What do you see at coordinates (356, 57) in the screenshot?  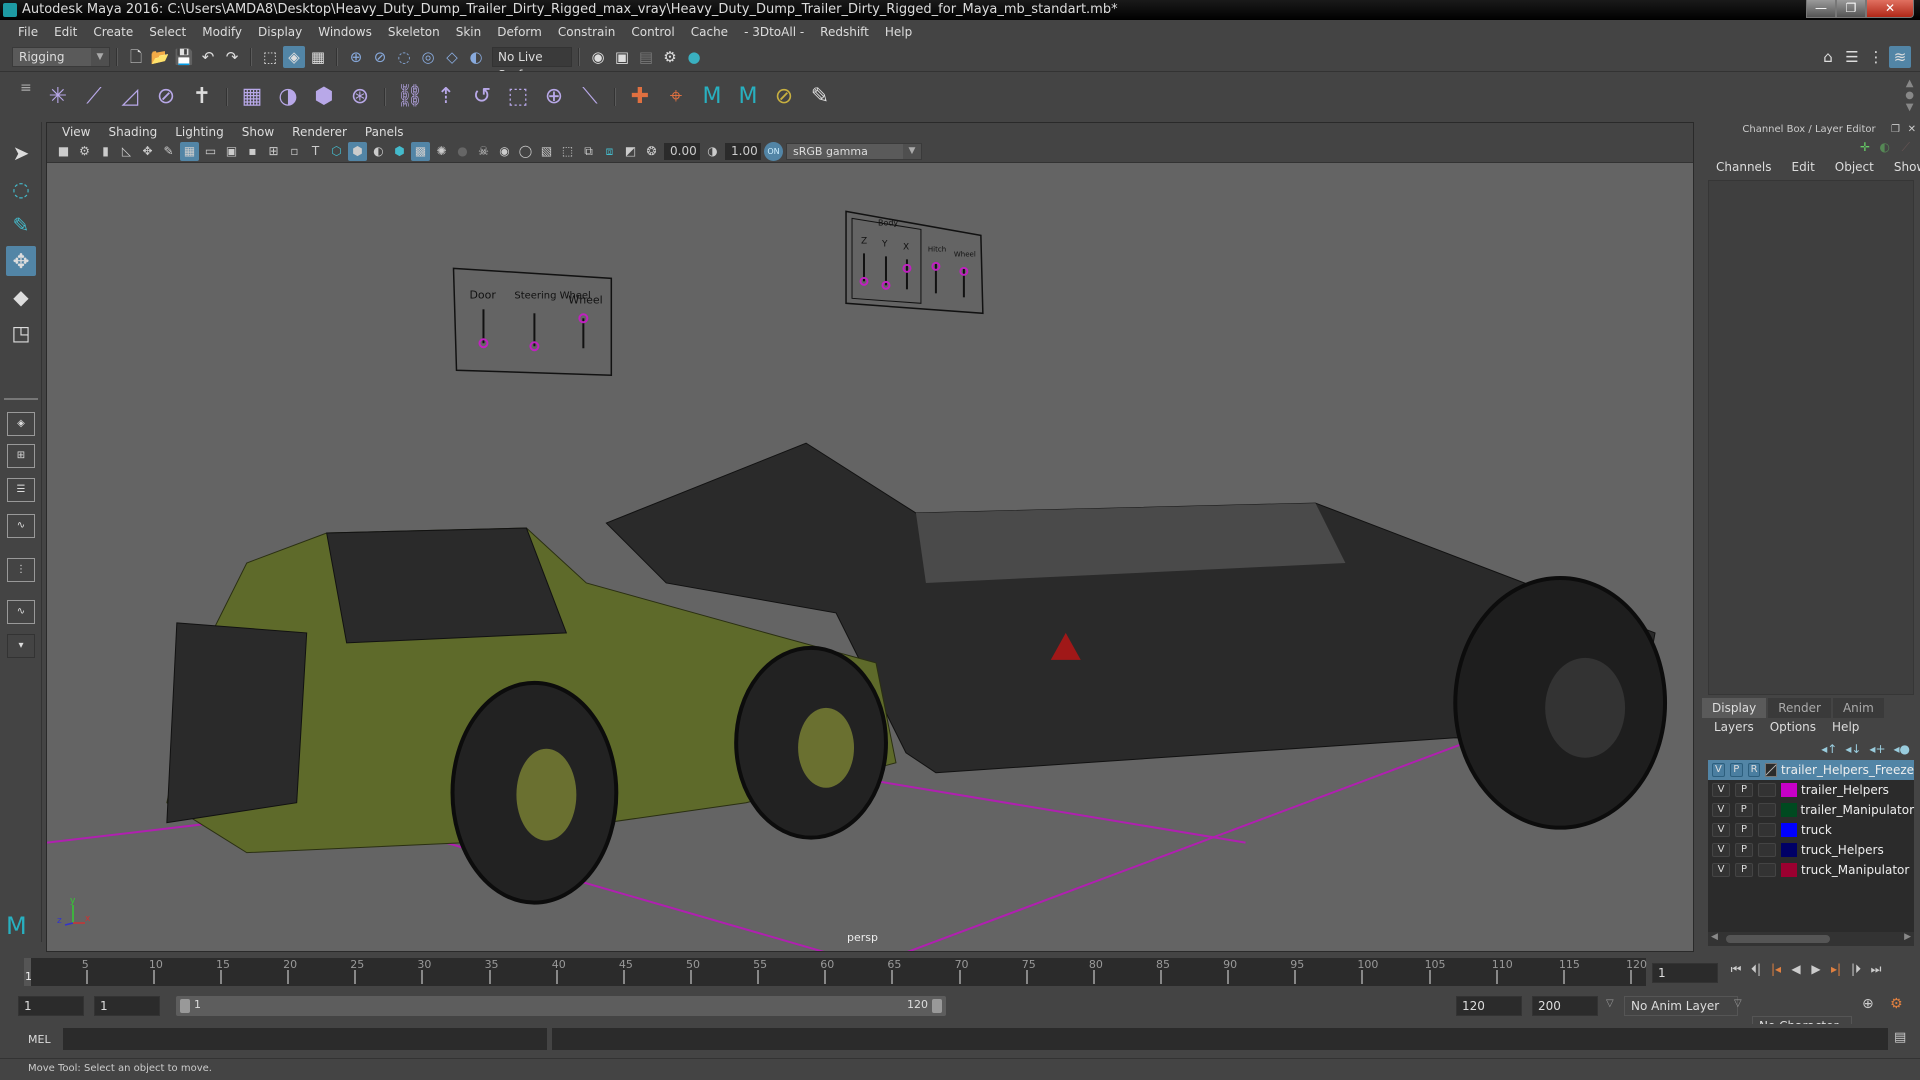 I see `snap-grid-icon: ⊕` at bounding box center [356, 57].